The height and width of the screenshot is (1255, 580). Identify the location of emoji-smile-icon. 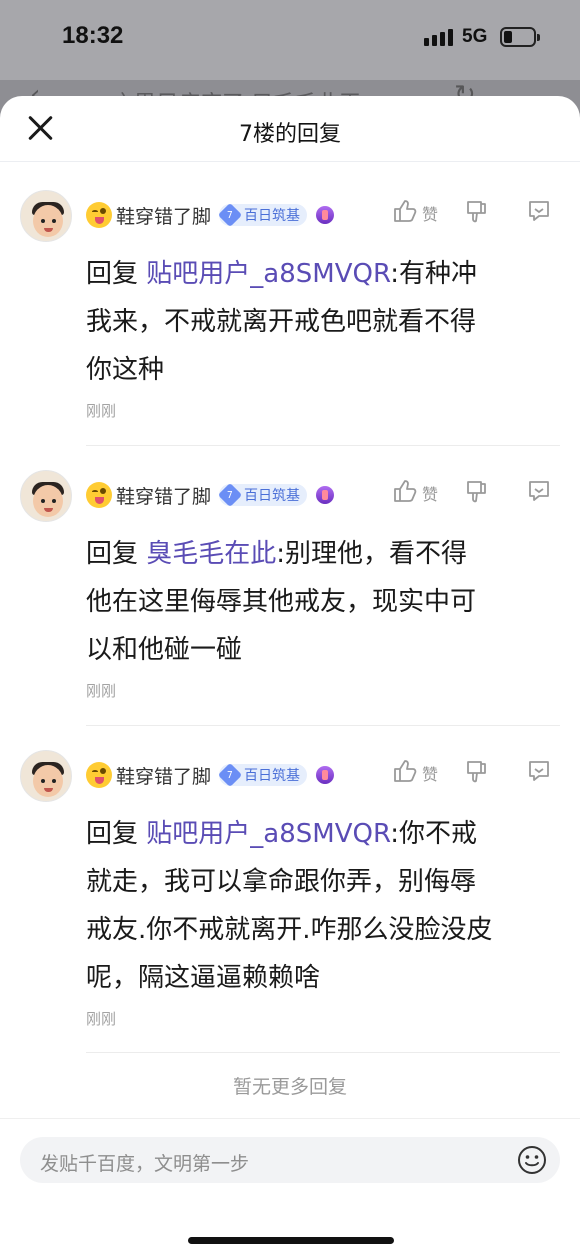
(532, 1160).